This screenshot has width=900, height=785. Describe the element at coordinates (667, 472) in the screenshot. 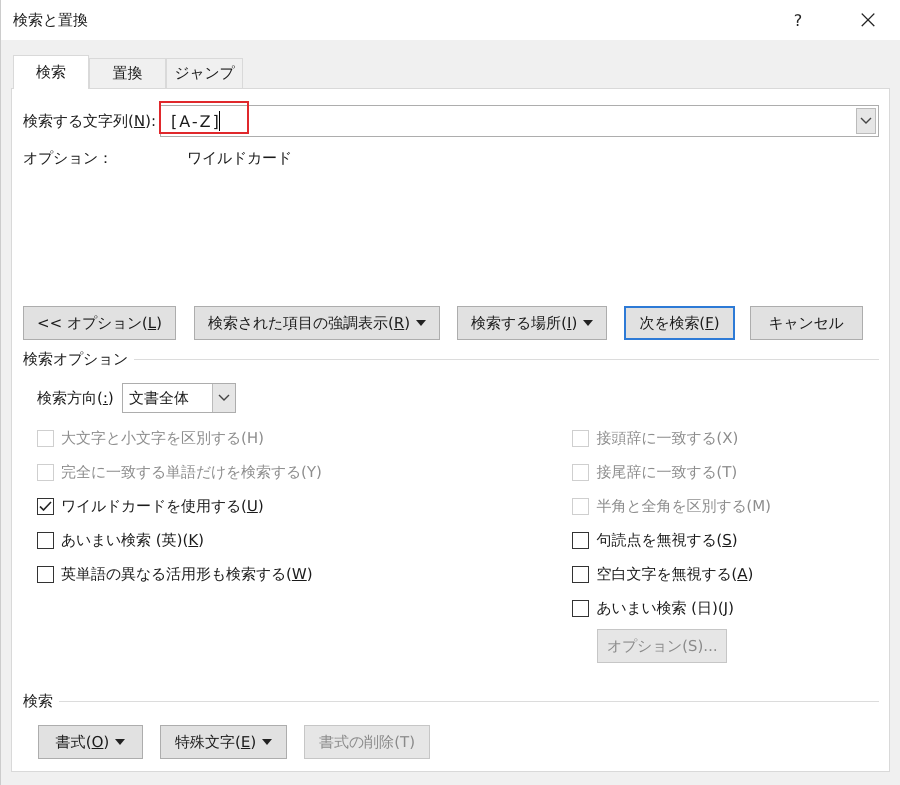

I see `checkbox-label: 接尾辞に一致する(T)` at that location.